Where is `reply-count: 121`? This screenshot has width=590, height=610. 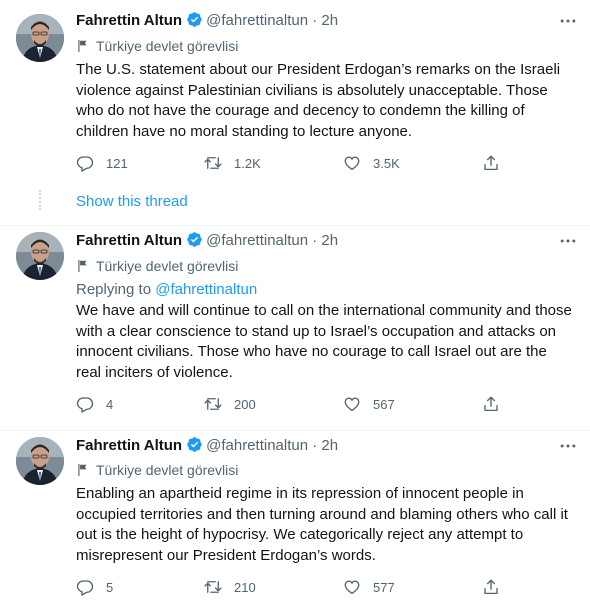 reply-count: 121 is located at coordinates (117, 163).